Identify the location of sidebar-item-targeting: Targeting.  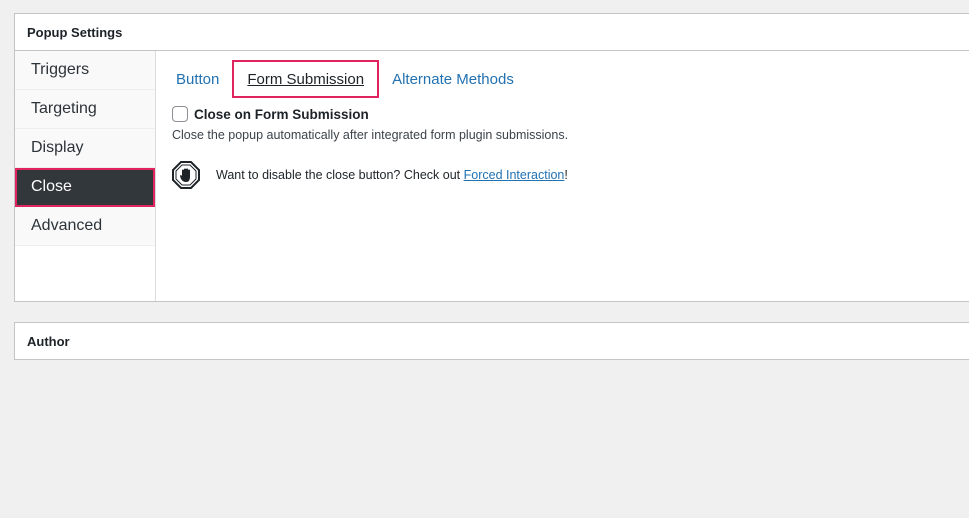
(85, 109).